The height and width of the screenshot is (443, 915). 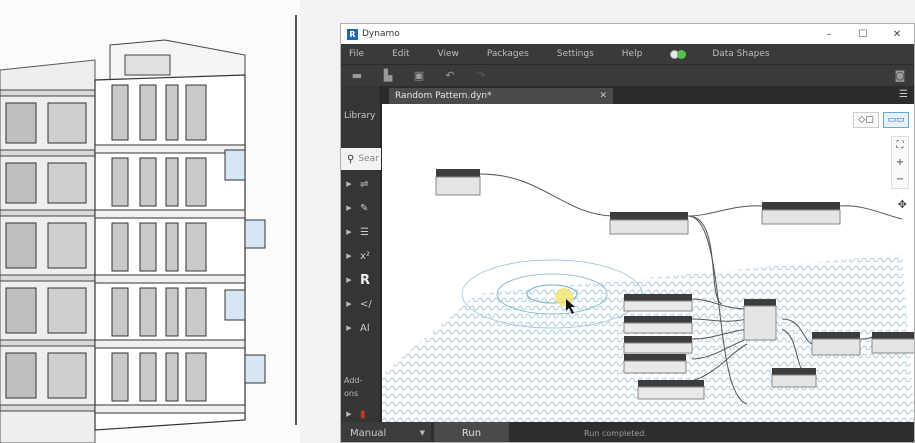 I want to click on maximize-button: ☐, so click(x=863, y=34).